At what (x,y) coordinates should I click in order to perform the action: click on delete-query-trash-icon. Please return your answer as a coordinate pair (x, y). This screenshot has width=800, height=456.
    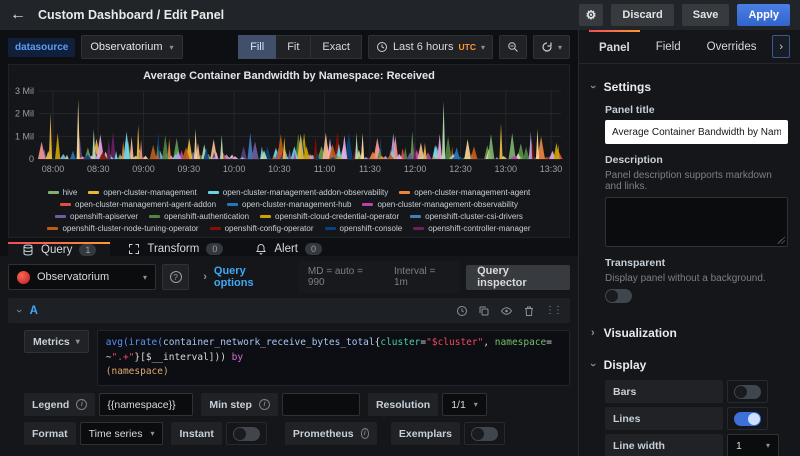
    Looking at the image, I should click on (529, 311).